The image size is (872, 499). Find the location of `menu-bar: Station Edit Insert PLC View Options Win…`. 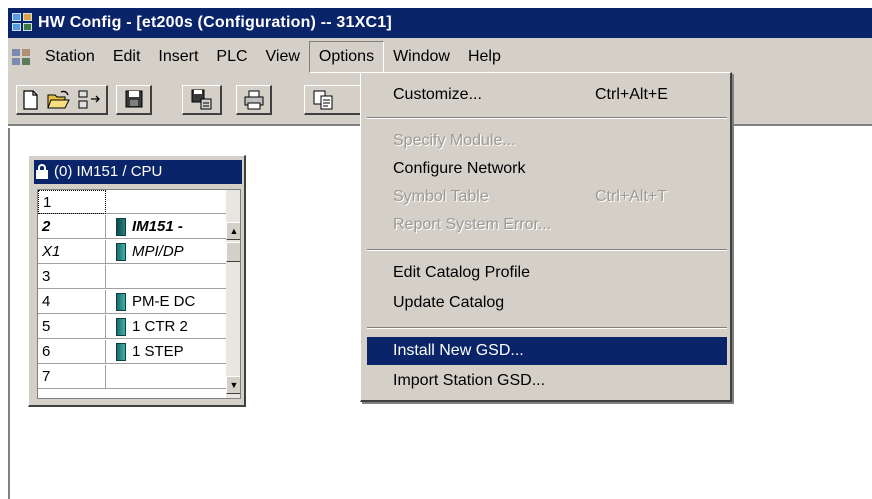

menu-bar: Station Edit Insert PLC View Options Win… is located at coordinates (440, 57).